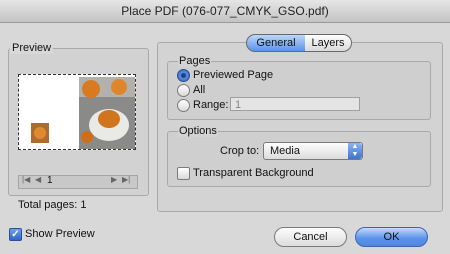  Describe the element at coordinates (183, 75) in the screenshot. I see `radio-previewed-page` at that location.